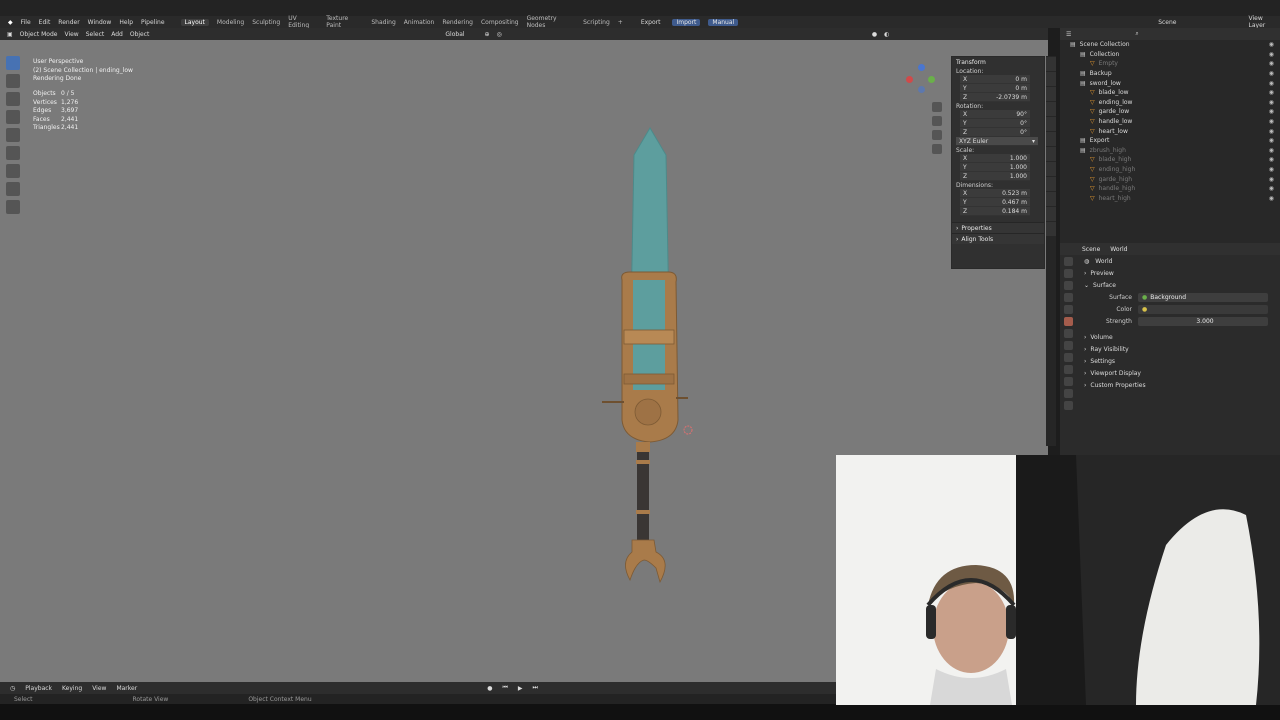  I want to click on shading-solid-icon: ●, so click(874, 34).